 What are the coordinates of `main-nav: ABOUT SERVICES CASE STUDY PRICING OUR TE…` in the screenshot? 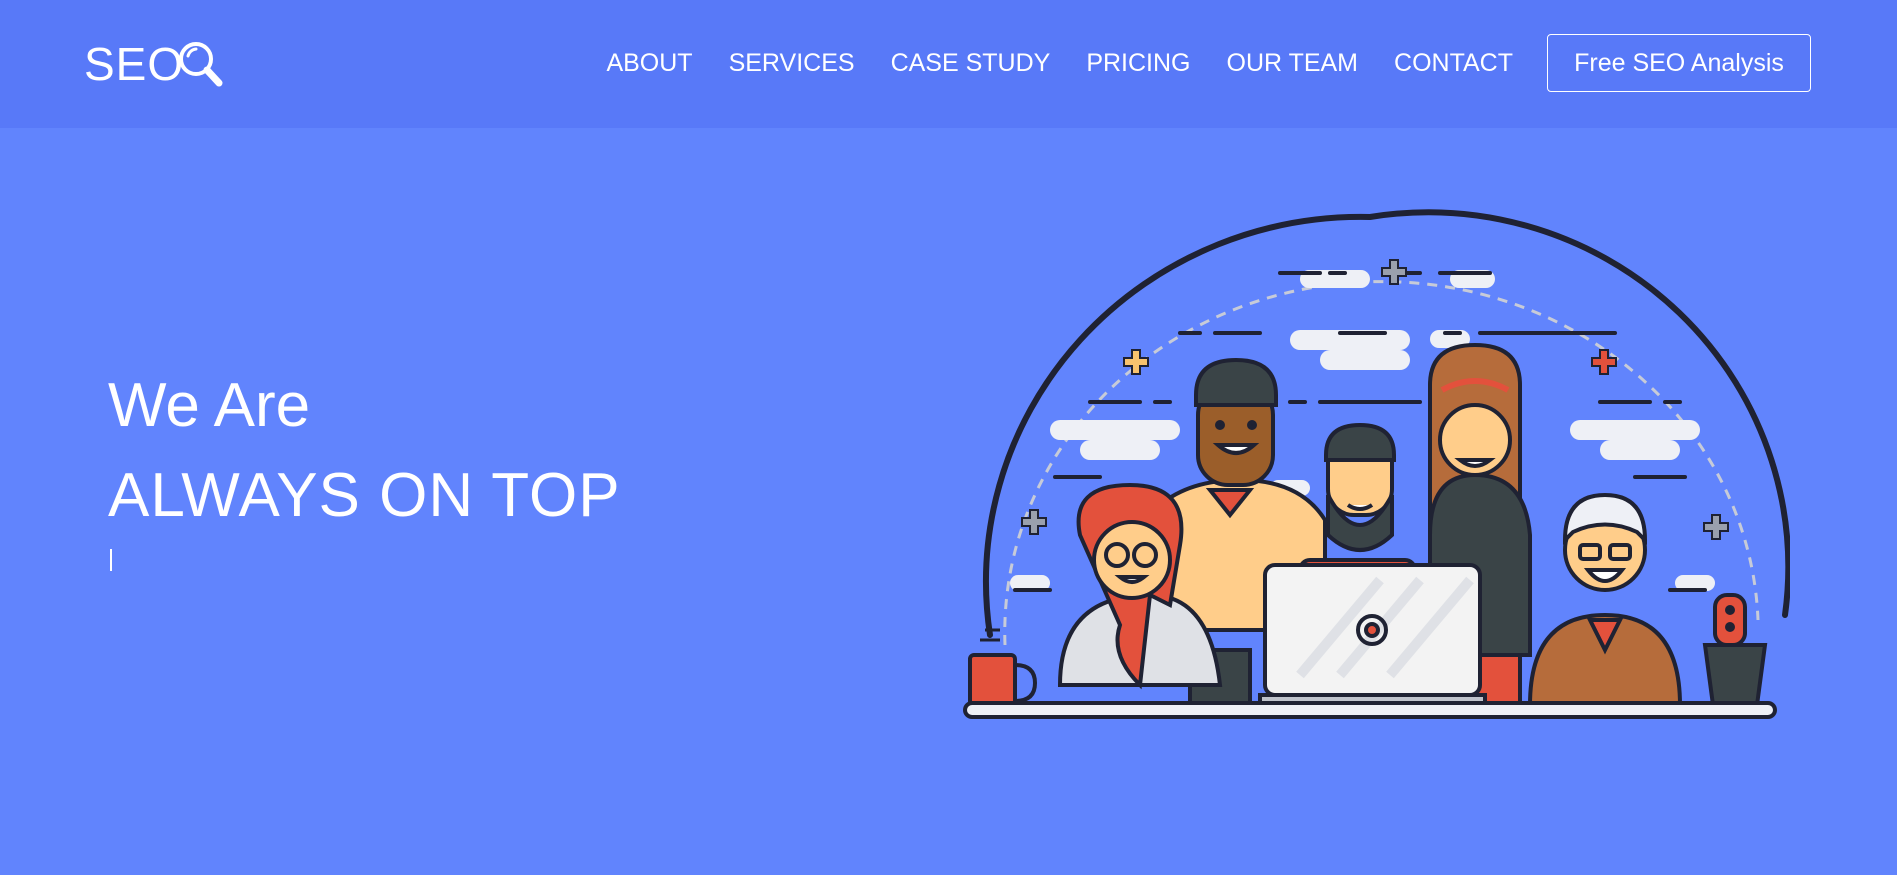 It's located at (1041, 63).